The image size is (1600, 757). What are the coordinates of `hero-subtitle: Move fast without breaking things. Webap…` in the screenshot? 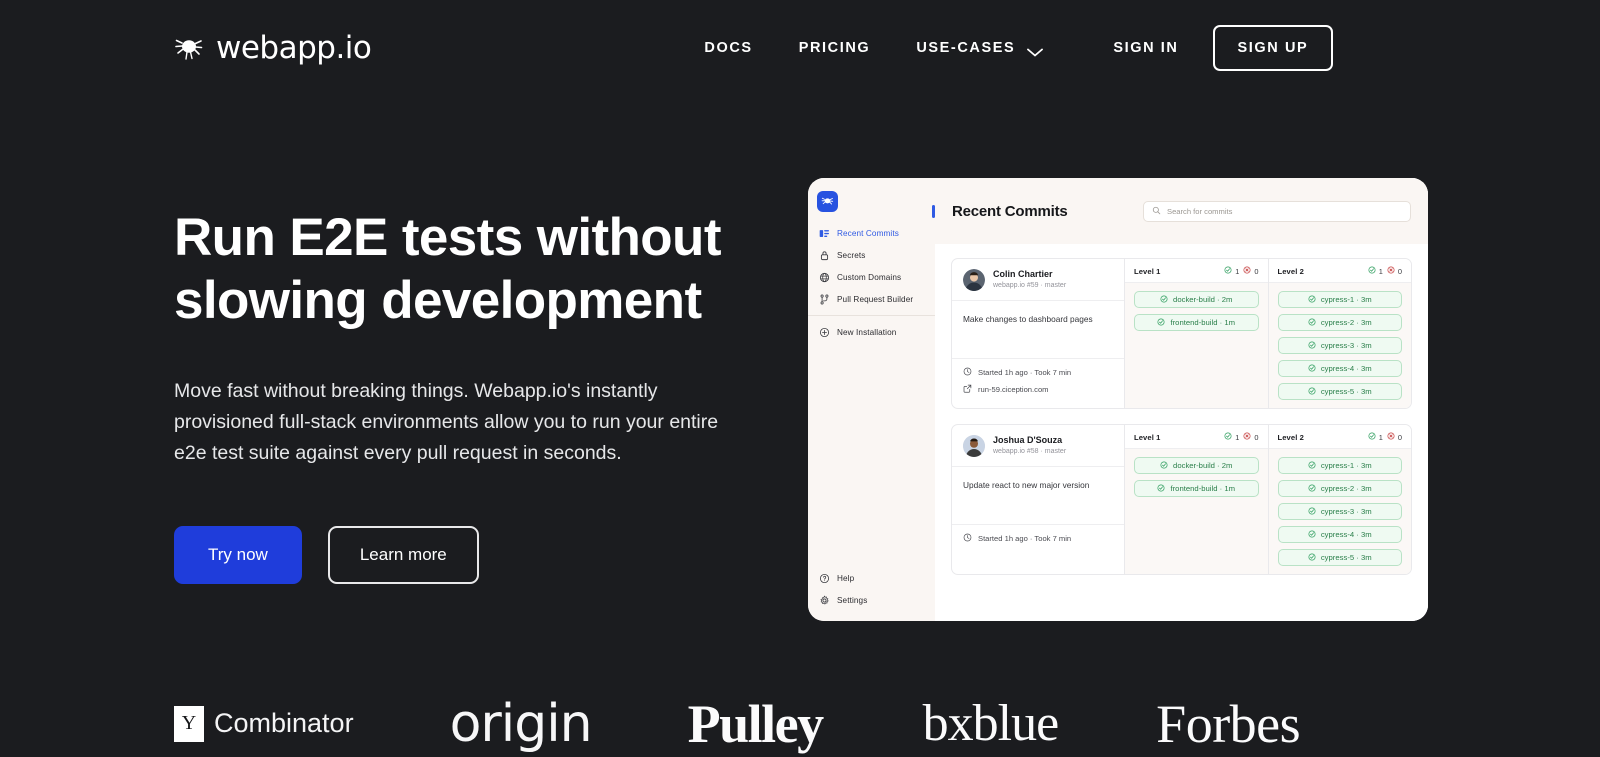 It's located at (446, 422).